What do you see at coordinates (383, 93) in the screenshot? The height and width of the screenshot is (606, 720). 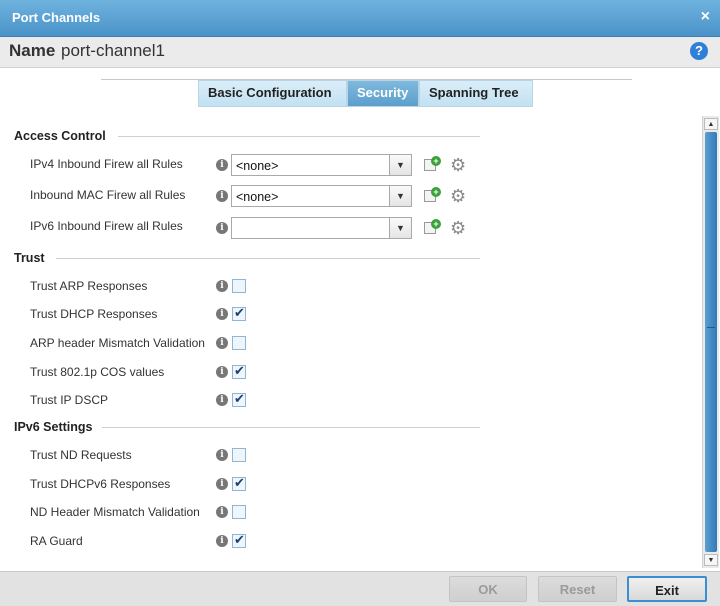 I see `tab-security: Security` at bounding box center [383, 93].